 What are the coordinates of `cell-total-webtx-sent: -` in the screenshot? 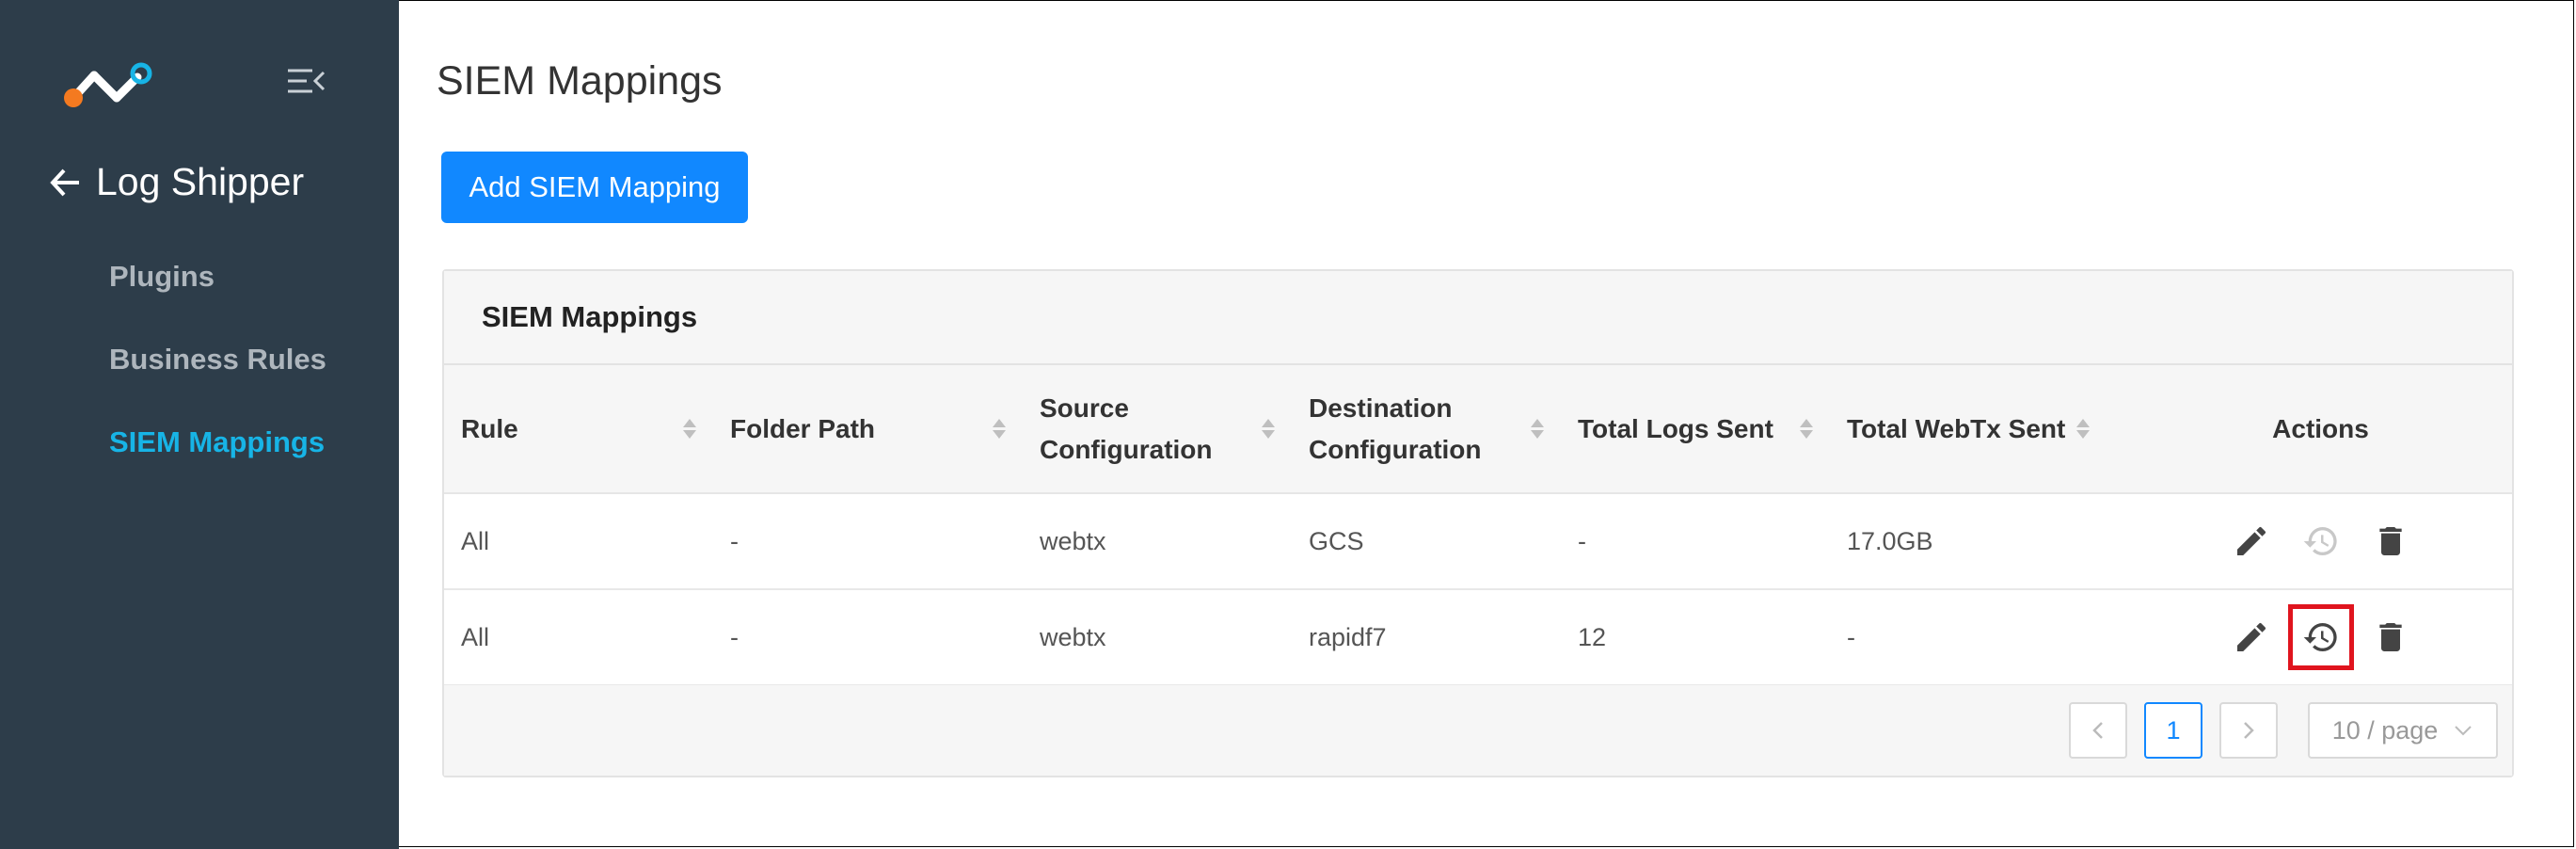 It's located at (1851, 636).